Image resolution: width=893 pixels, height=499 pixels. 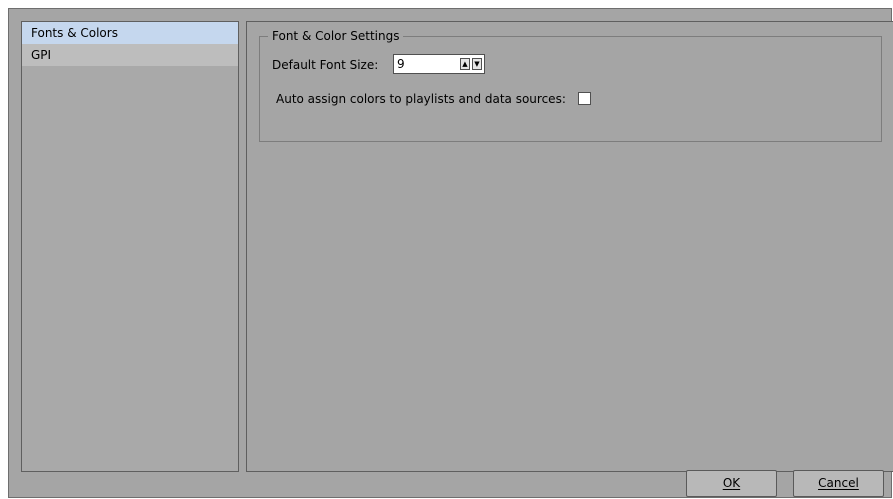 What do you see at coordinates (465, 64) in the screenshot?
I see `spin-up-icon: ▲` at bounding box center [465, 64].